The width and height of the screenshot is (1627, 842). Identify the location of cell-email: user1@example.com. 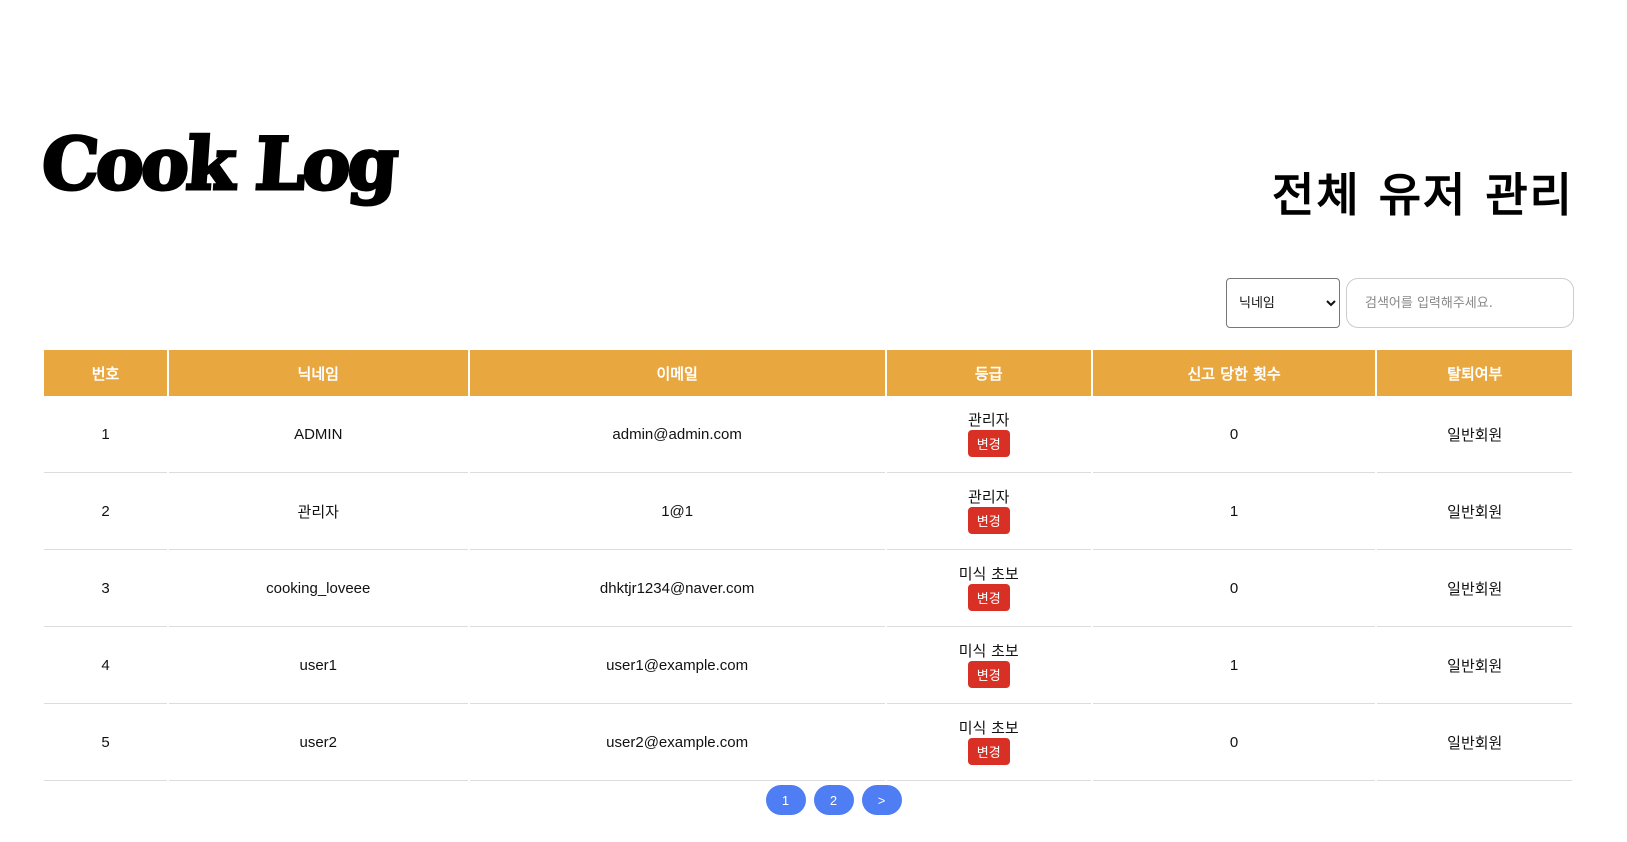
(677, 665).